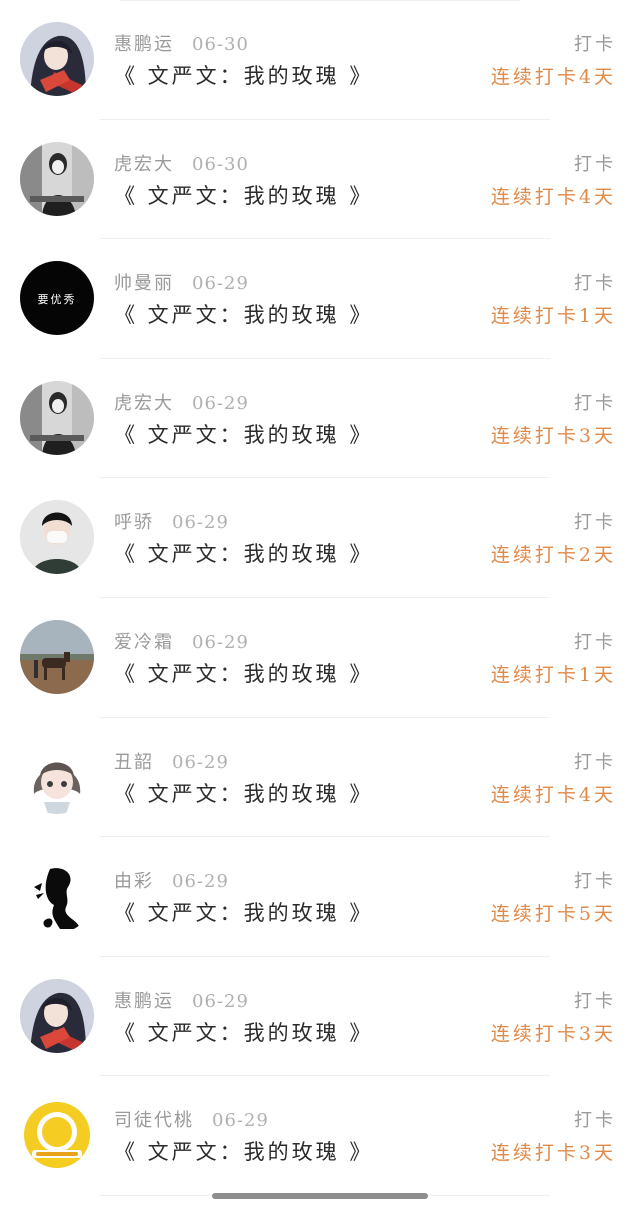  I want to click on checkin-list-item: 虎宏大 06-30 《 文严文：我的玫瑰 》 打卡 连续打卡4天, so click(320, 180).